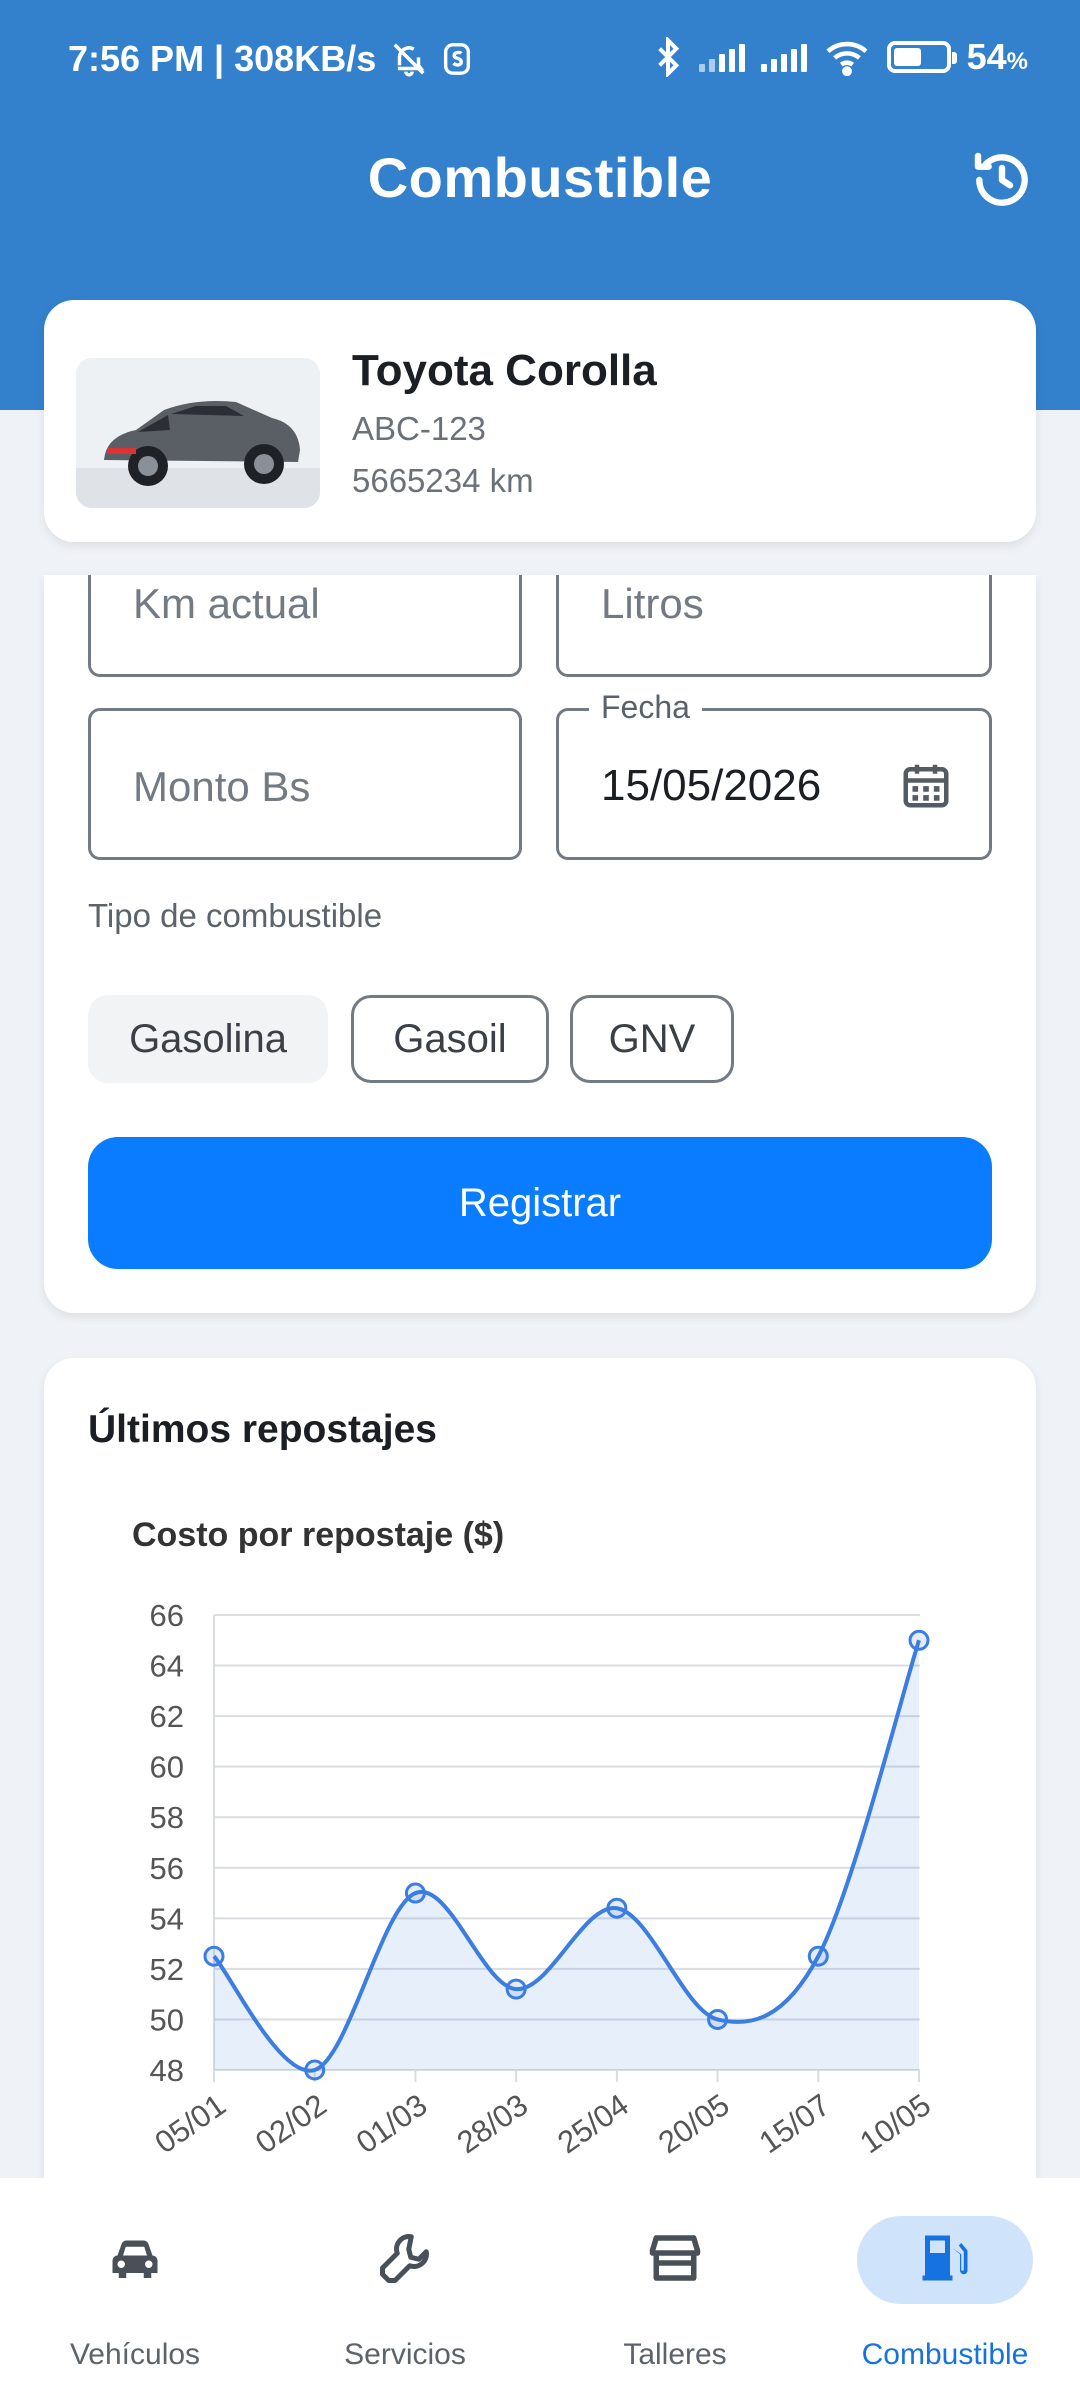  What do you see at coordinates (443, 480) in the screenshot?
I see `vehicle-km: 5665234 km` at bounding box center [443, 480].